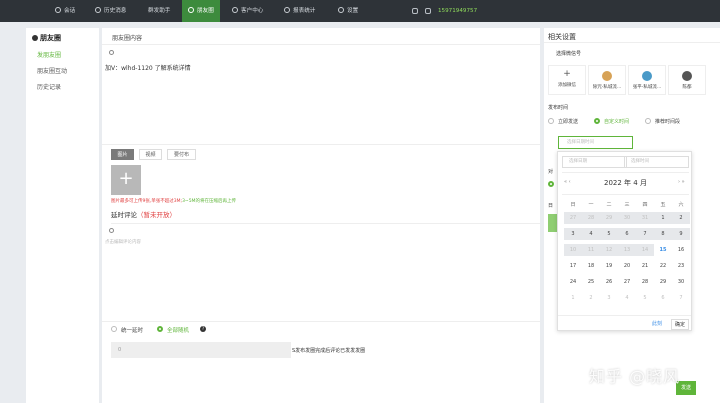 The image size is (720, 403). Describe the element at coordinates (609, 298) in the screenshot. I see `calendar-day: 3` at that location.